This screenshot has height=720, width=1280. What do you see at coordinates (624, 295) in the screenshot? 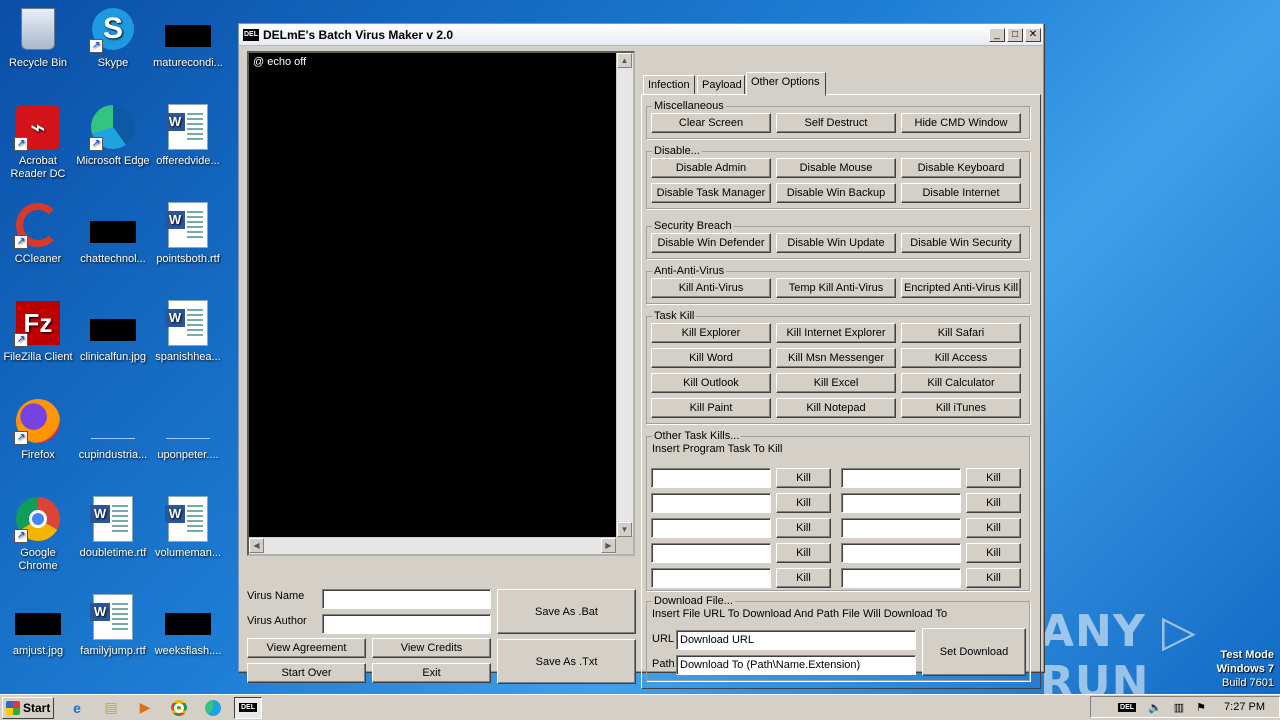
I see `vertical-scrollbar: ▲ ▼` at bounding box center [624, 295].